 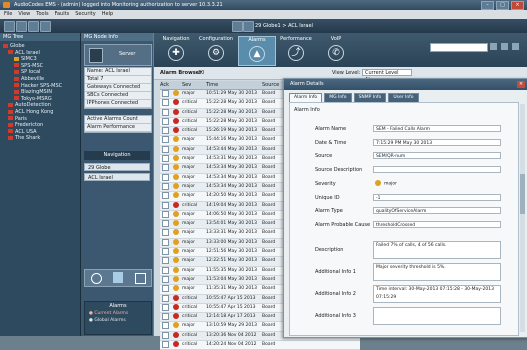 I want to click on tree-node: Tokyo-MSRG, so click(x=33, y=99).